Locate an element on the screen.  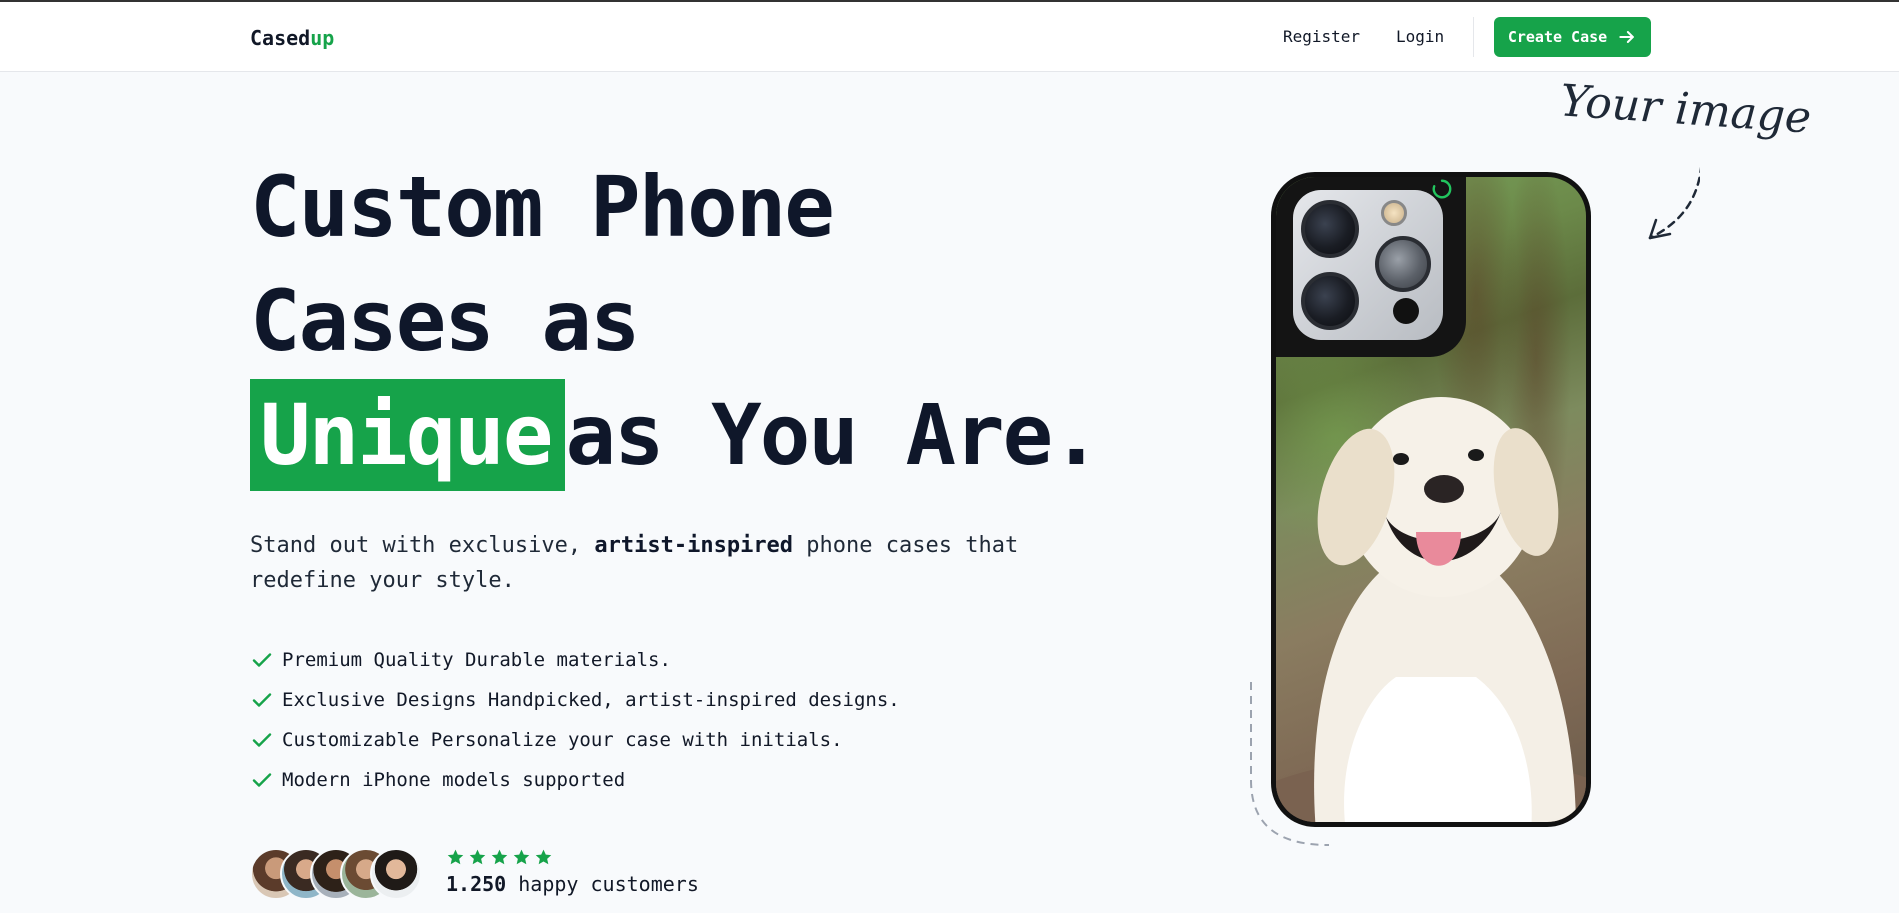
dog-photo is located at coordinates (1431, 609).